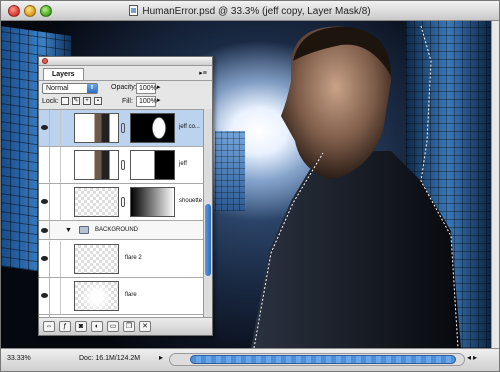 This screenshot has height=372, width=500. I want to click on layers-scrollbar, so click(207, 213).